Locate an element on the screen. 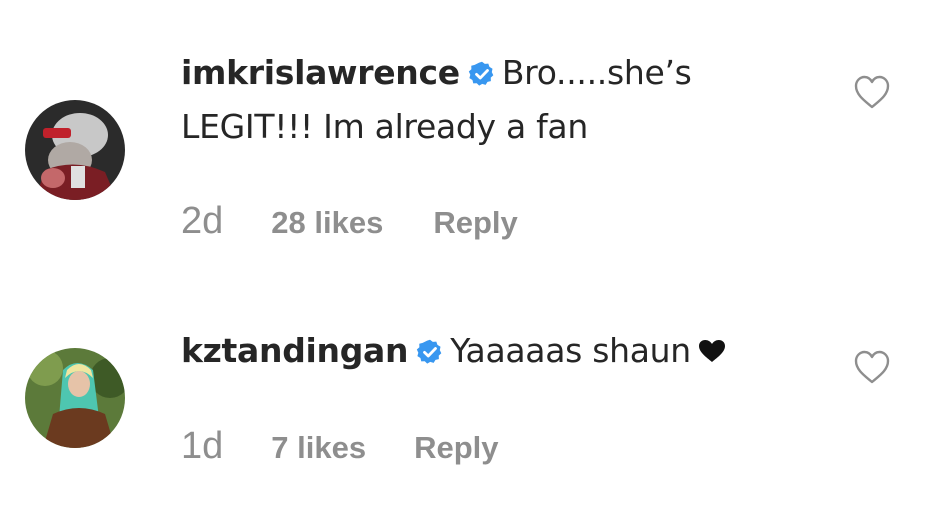  comment-meta: 1d 7 likes Reply is located at coordinates (340, 446).